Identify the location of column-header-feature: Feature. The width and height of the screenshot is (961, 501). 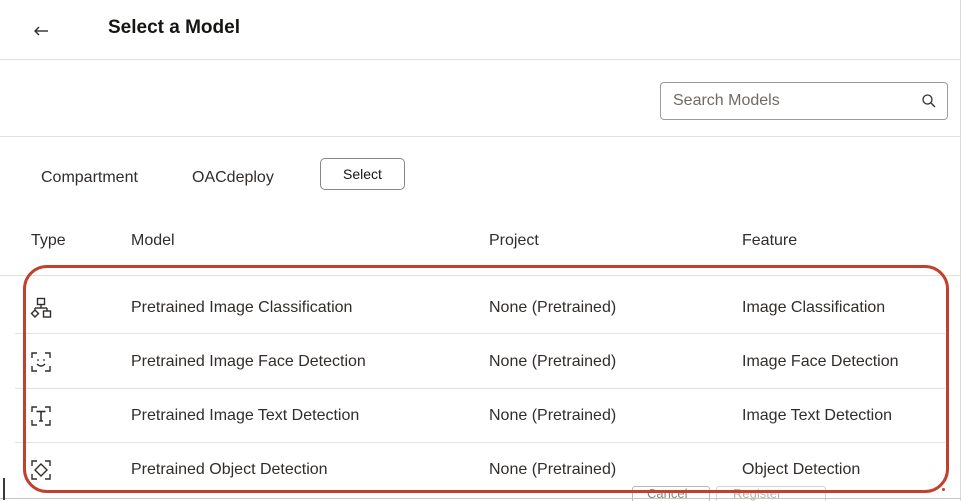
(770, 240).